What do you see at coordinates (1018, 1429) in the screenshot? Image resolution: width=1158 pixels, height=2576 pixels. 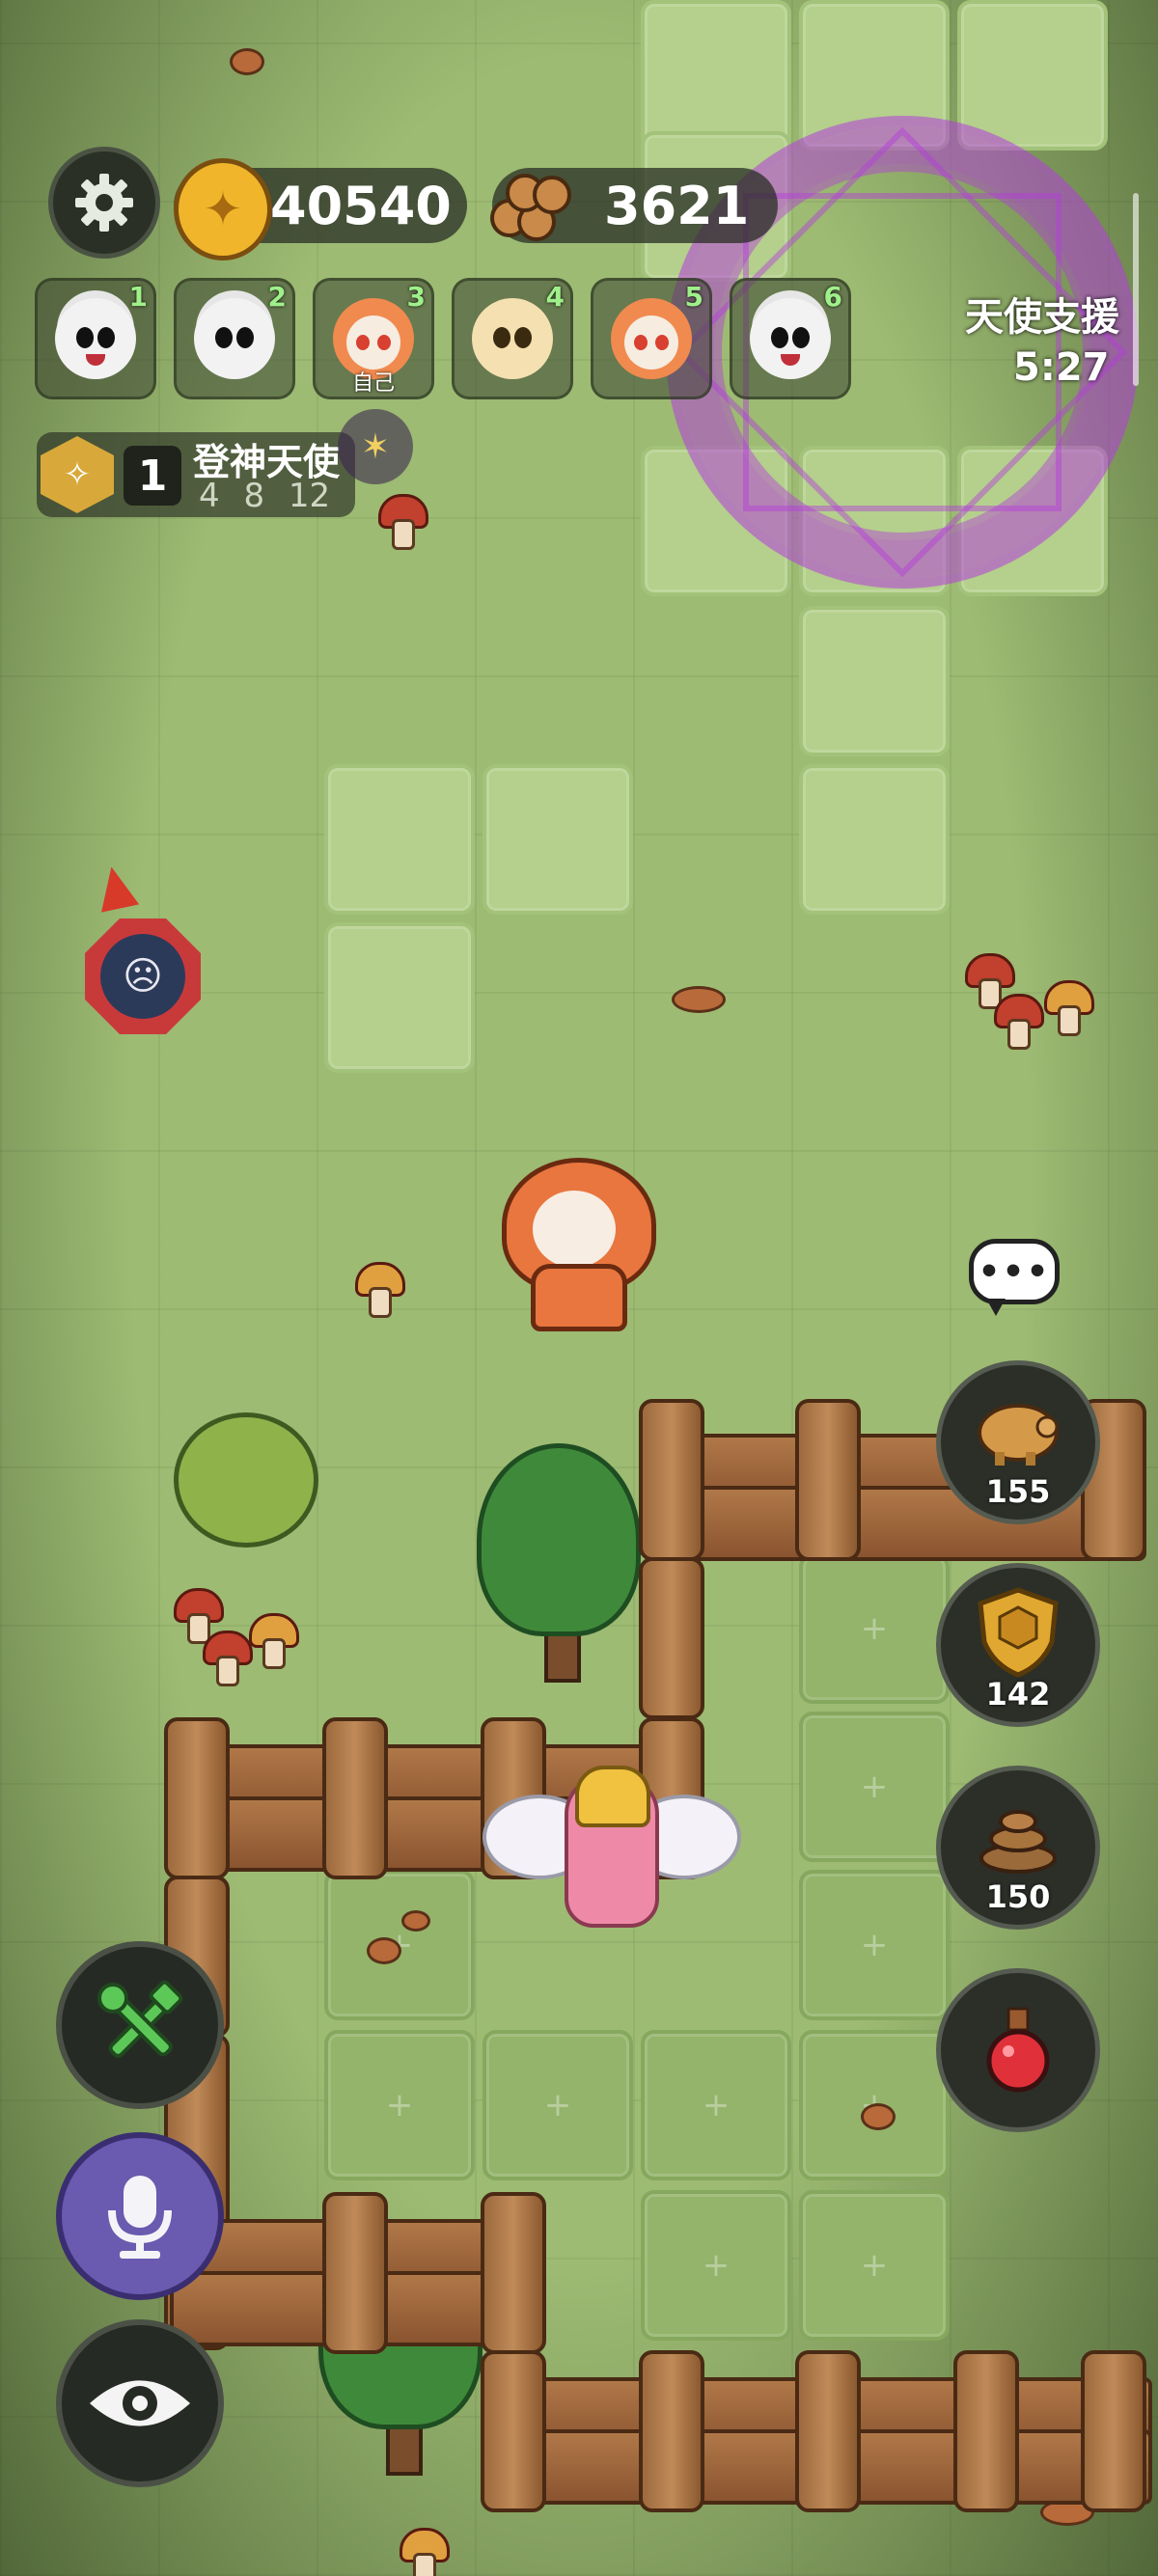 I see `piggy-bank-icon` at bounding box center [1018, 1429].